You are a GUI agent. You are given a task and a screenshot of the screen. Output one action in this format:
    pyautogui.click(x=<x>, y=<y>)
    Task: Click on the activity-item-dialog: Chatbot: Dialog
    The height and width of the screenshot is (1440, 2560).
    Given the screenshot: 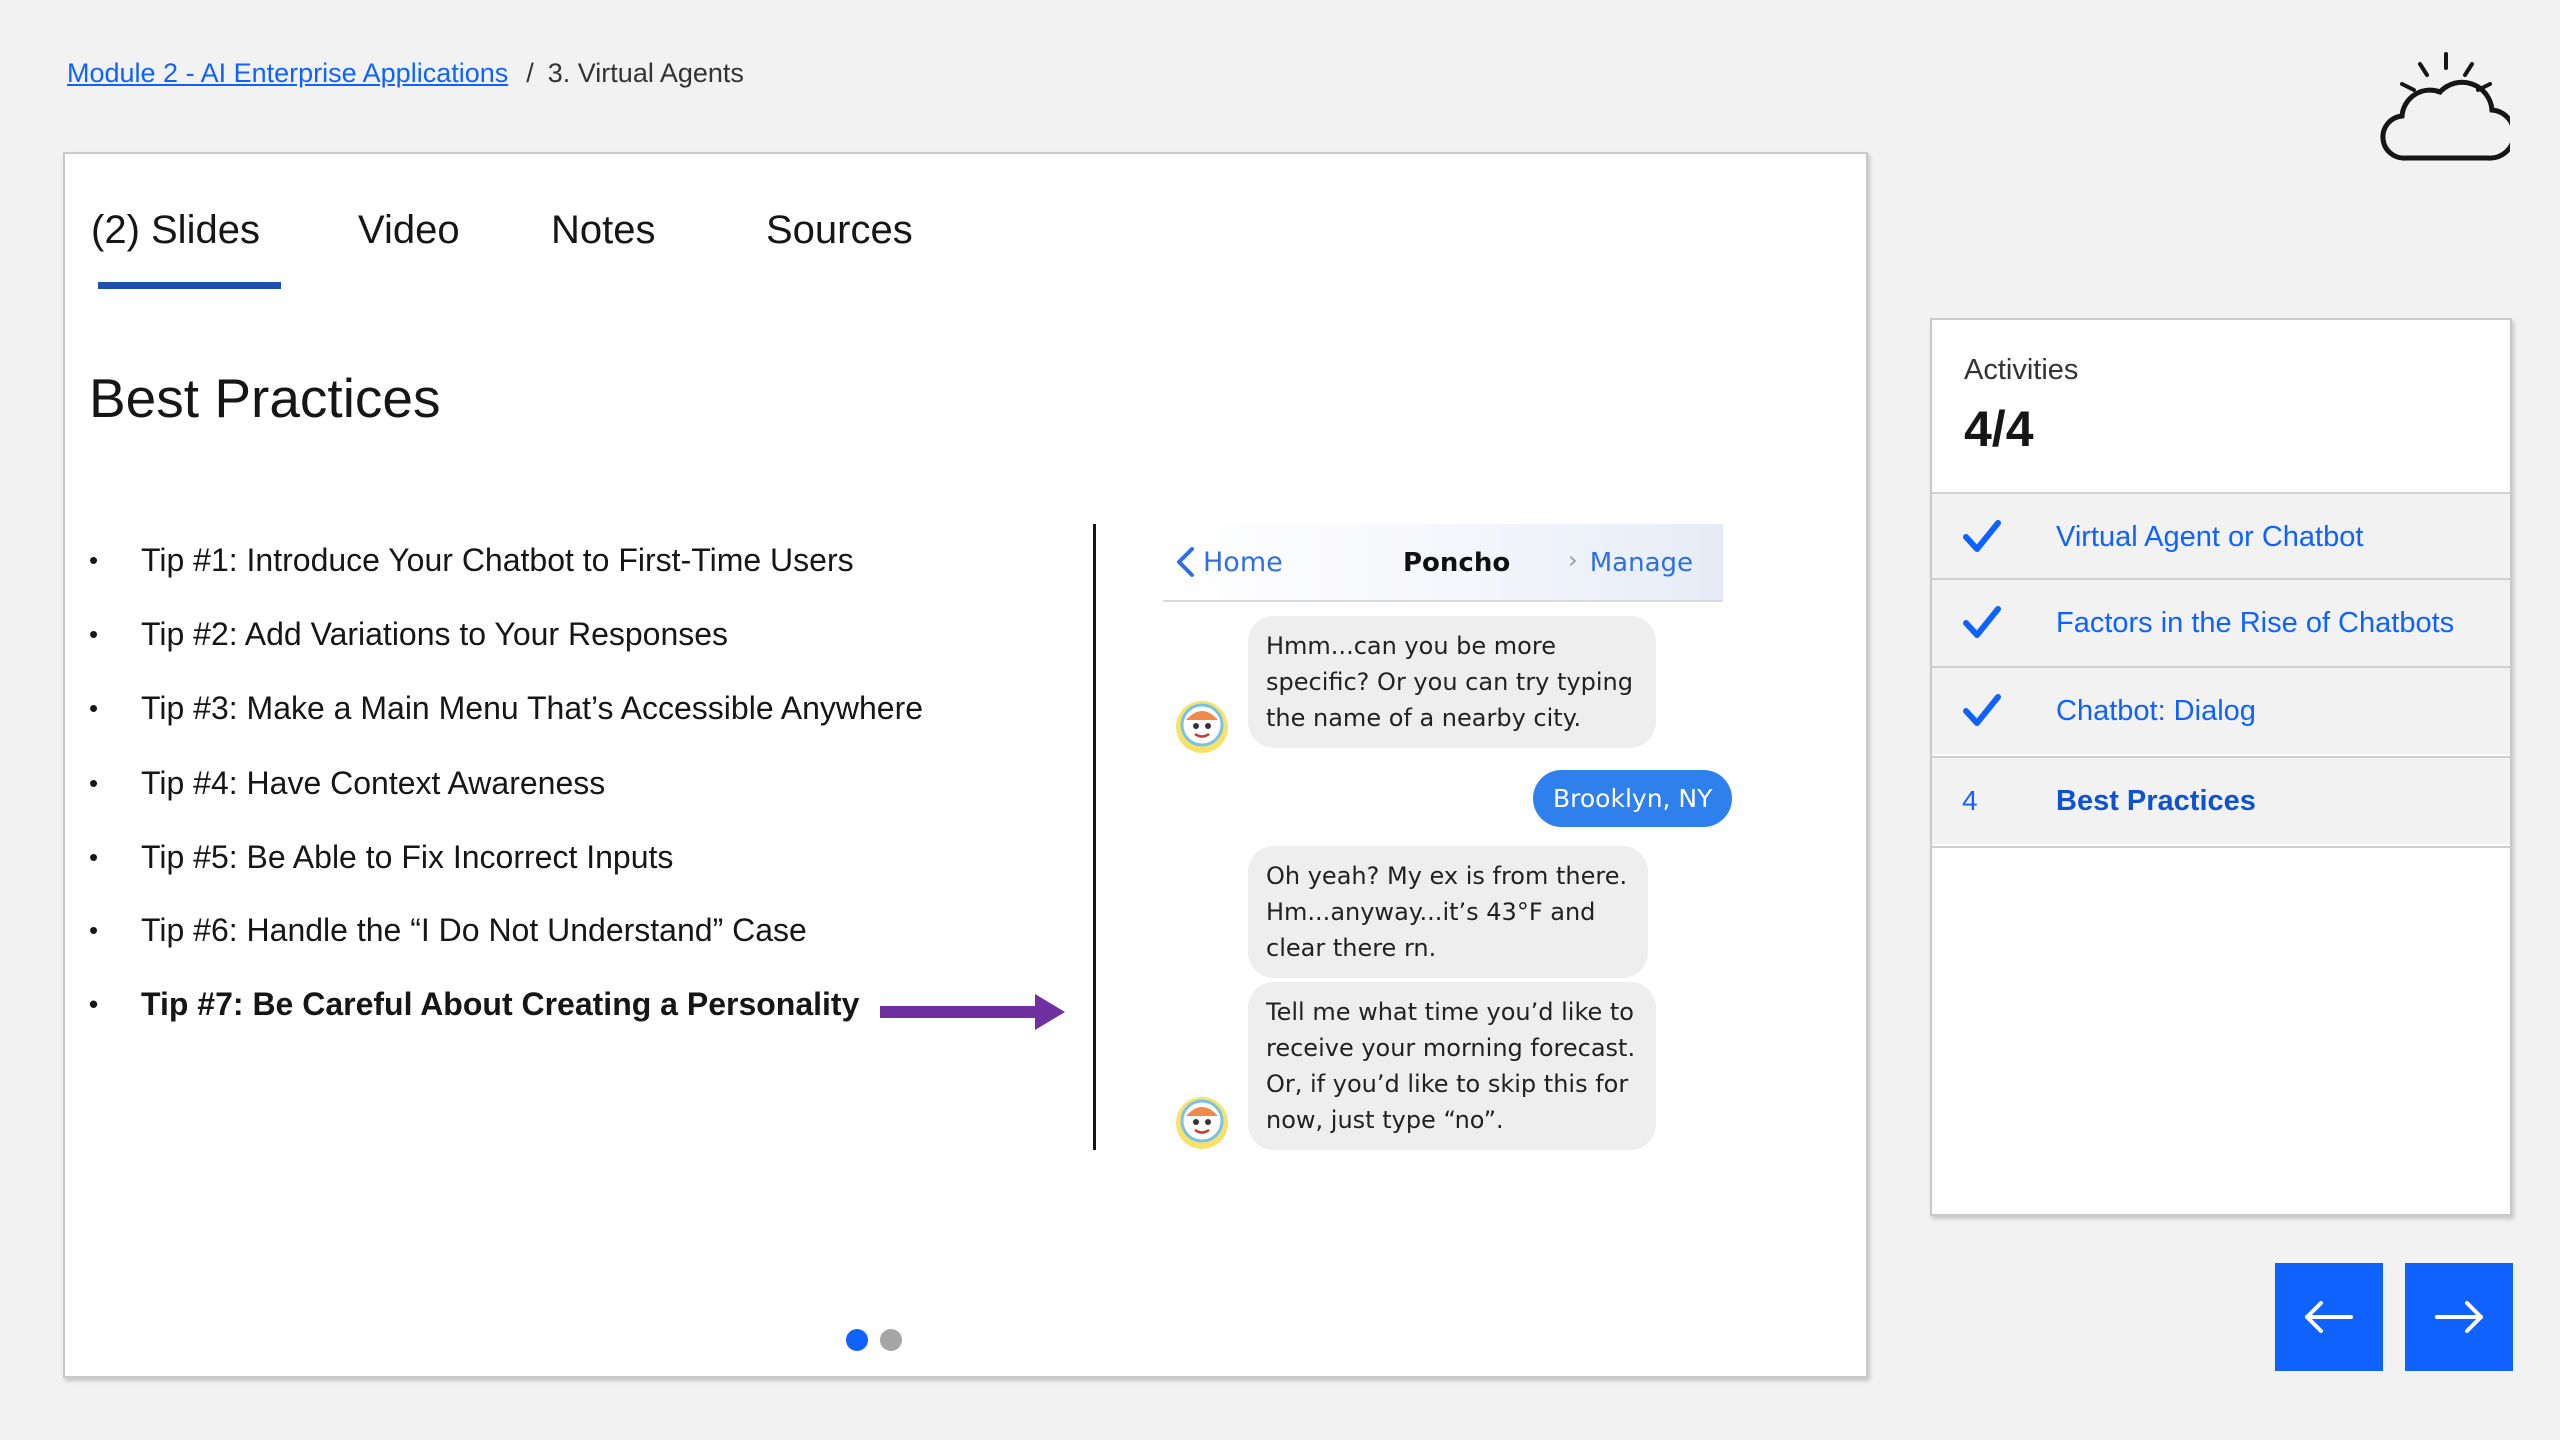 What is the action you would take?
    pyautogui.click(x=2221, y=710)
    